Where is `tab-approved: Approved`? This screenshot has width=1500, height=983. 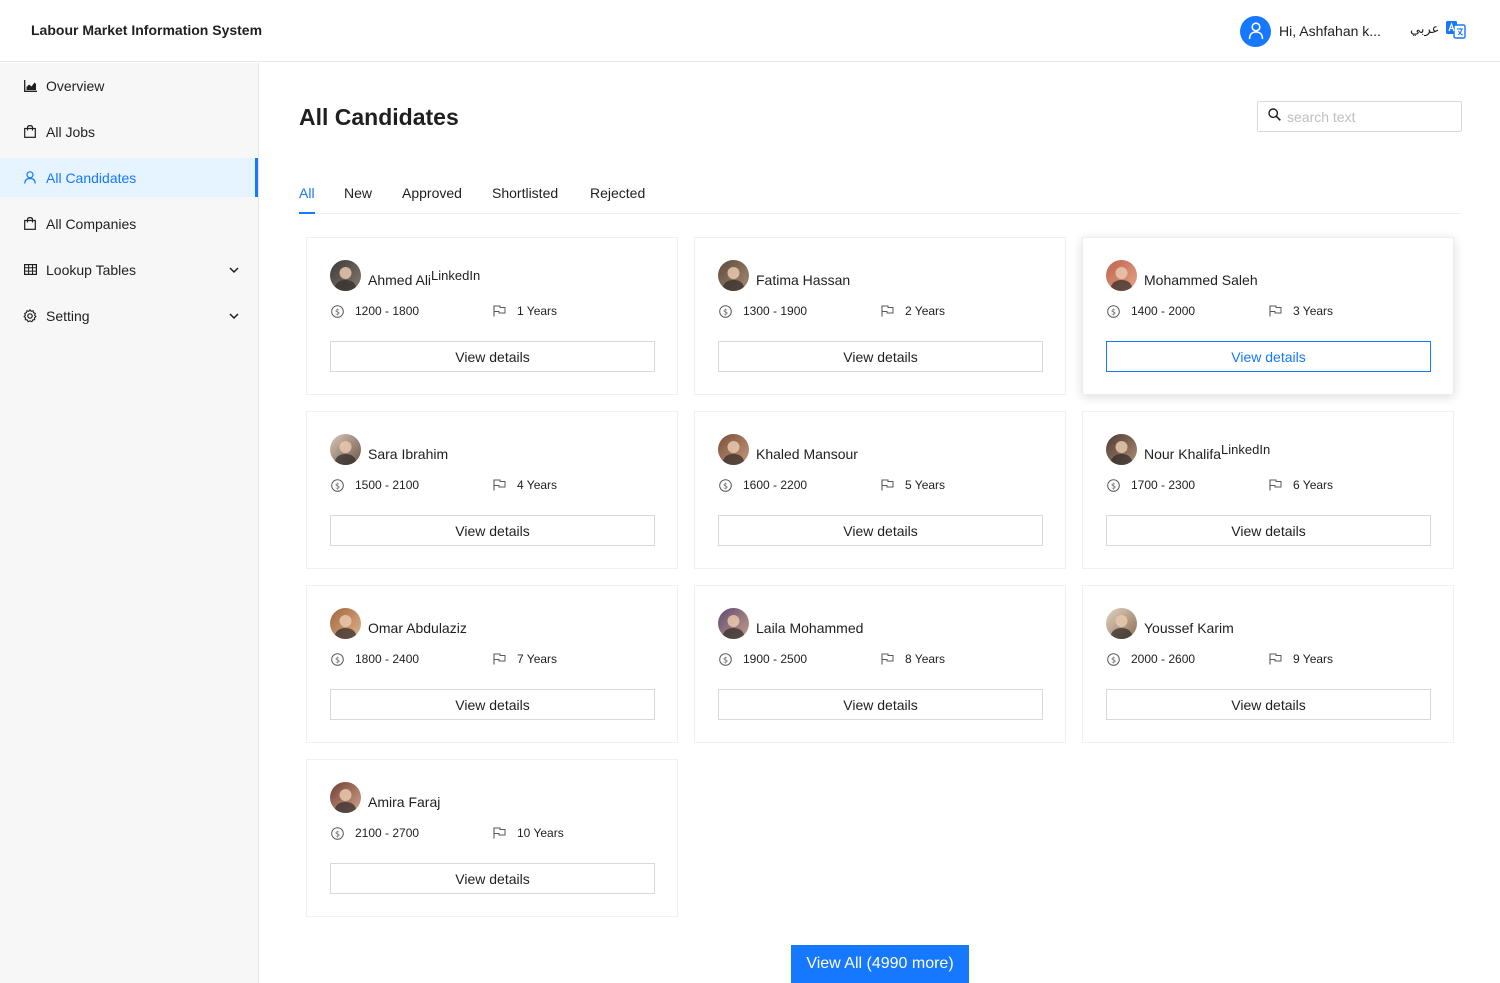
tab-approved: Approved is located at coordinates (432, 193).